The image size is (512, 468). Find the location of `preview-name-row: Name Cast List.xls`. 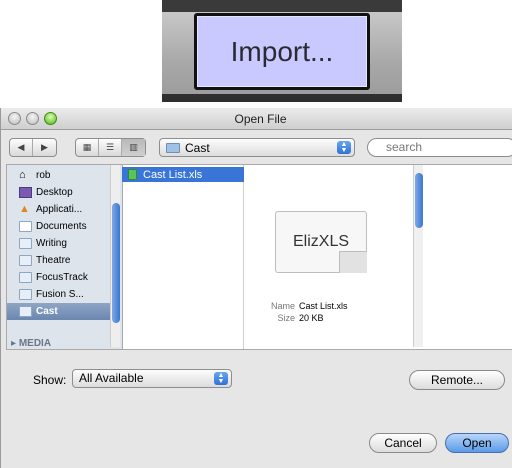

preview-name-row: Name Cast List.xls is located at coordinates (309, 306).